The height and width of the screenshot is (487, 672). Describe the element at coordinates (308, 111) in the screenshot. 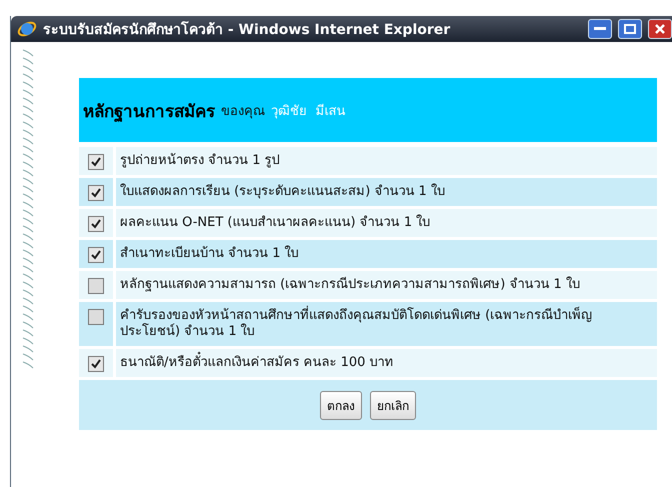

I see `applicant-name: วุฒิชัย มีเสน` at that location.